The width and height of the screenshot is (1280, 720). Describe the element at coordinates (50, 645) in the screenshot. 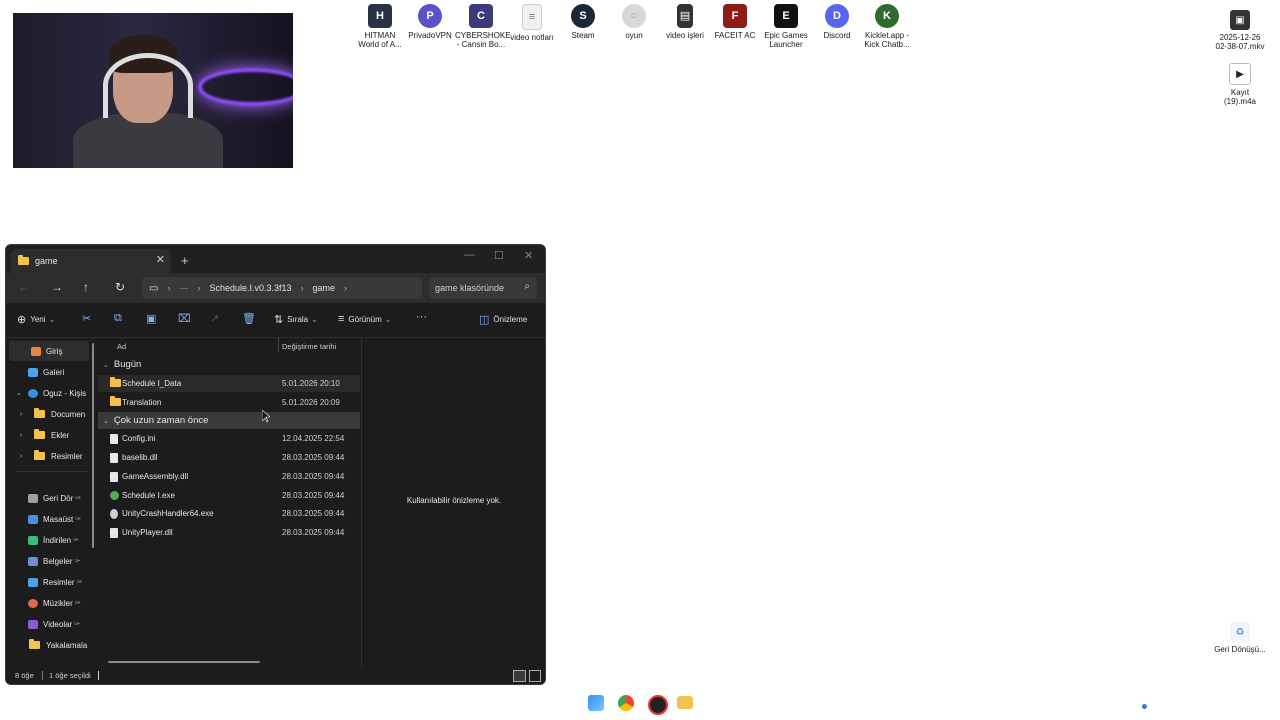

I see `sidebar-item-captures: Yakalamala` at that location.